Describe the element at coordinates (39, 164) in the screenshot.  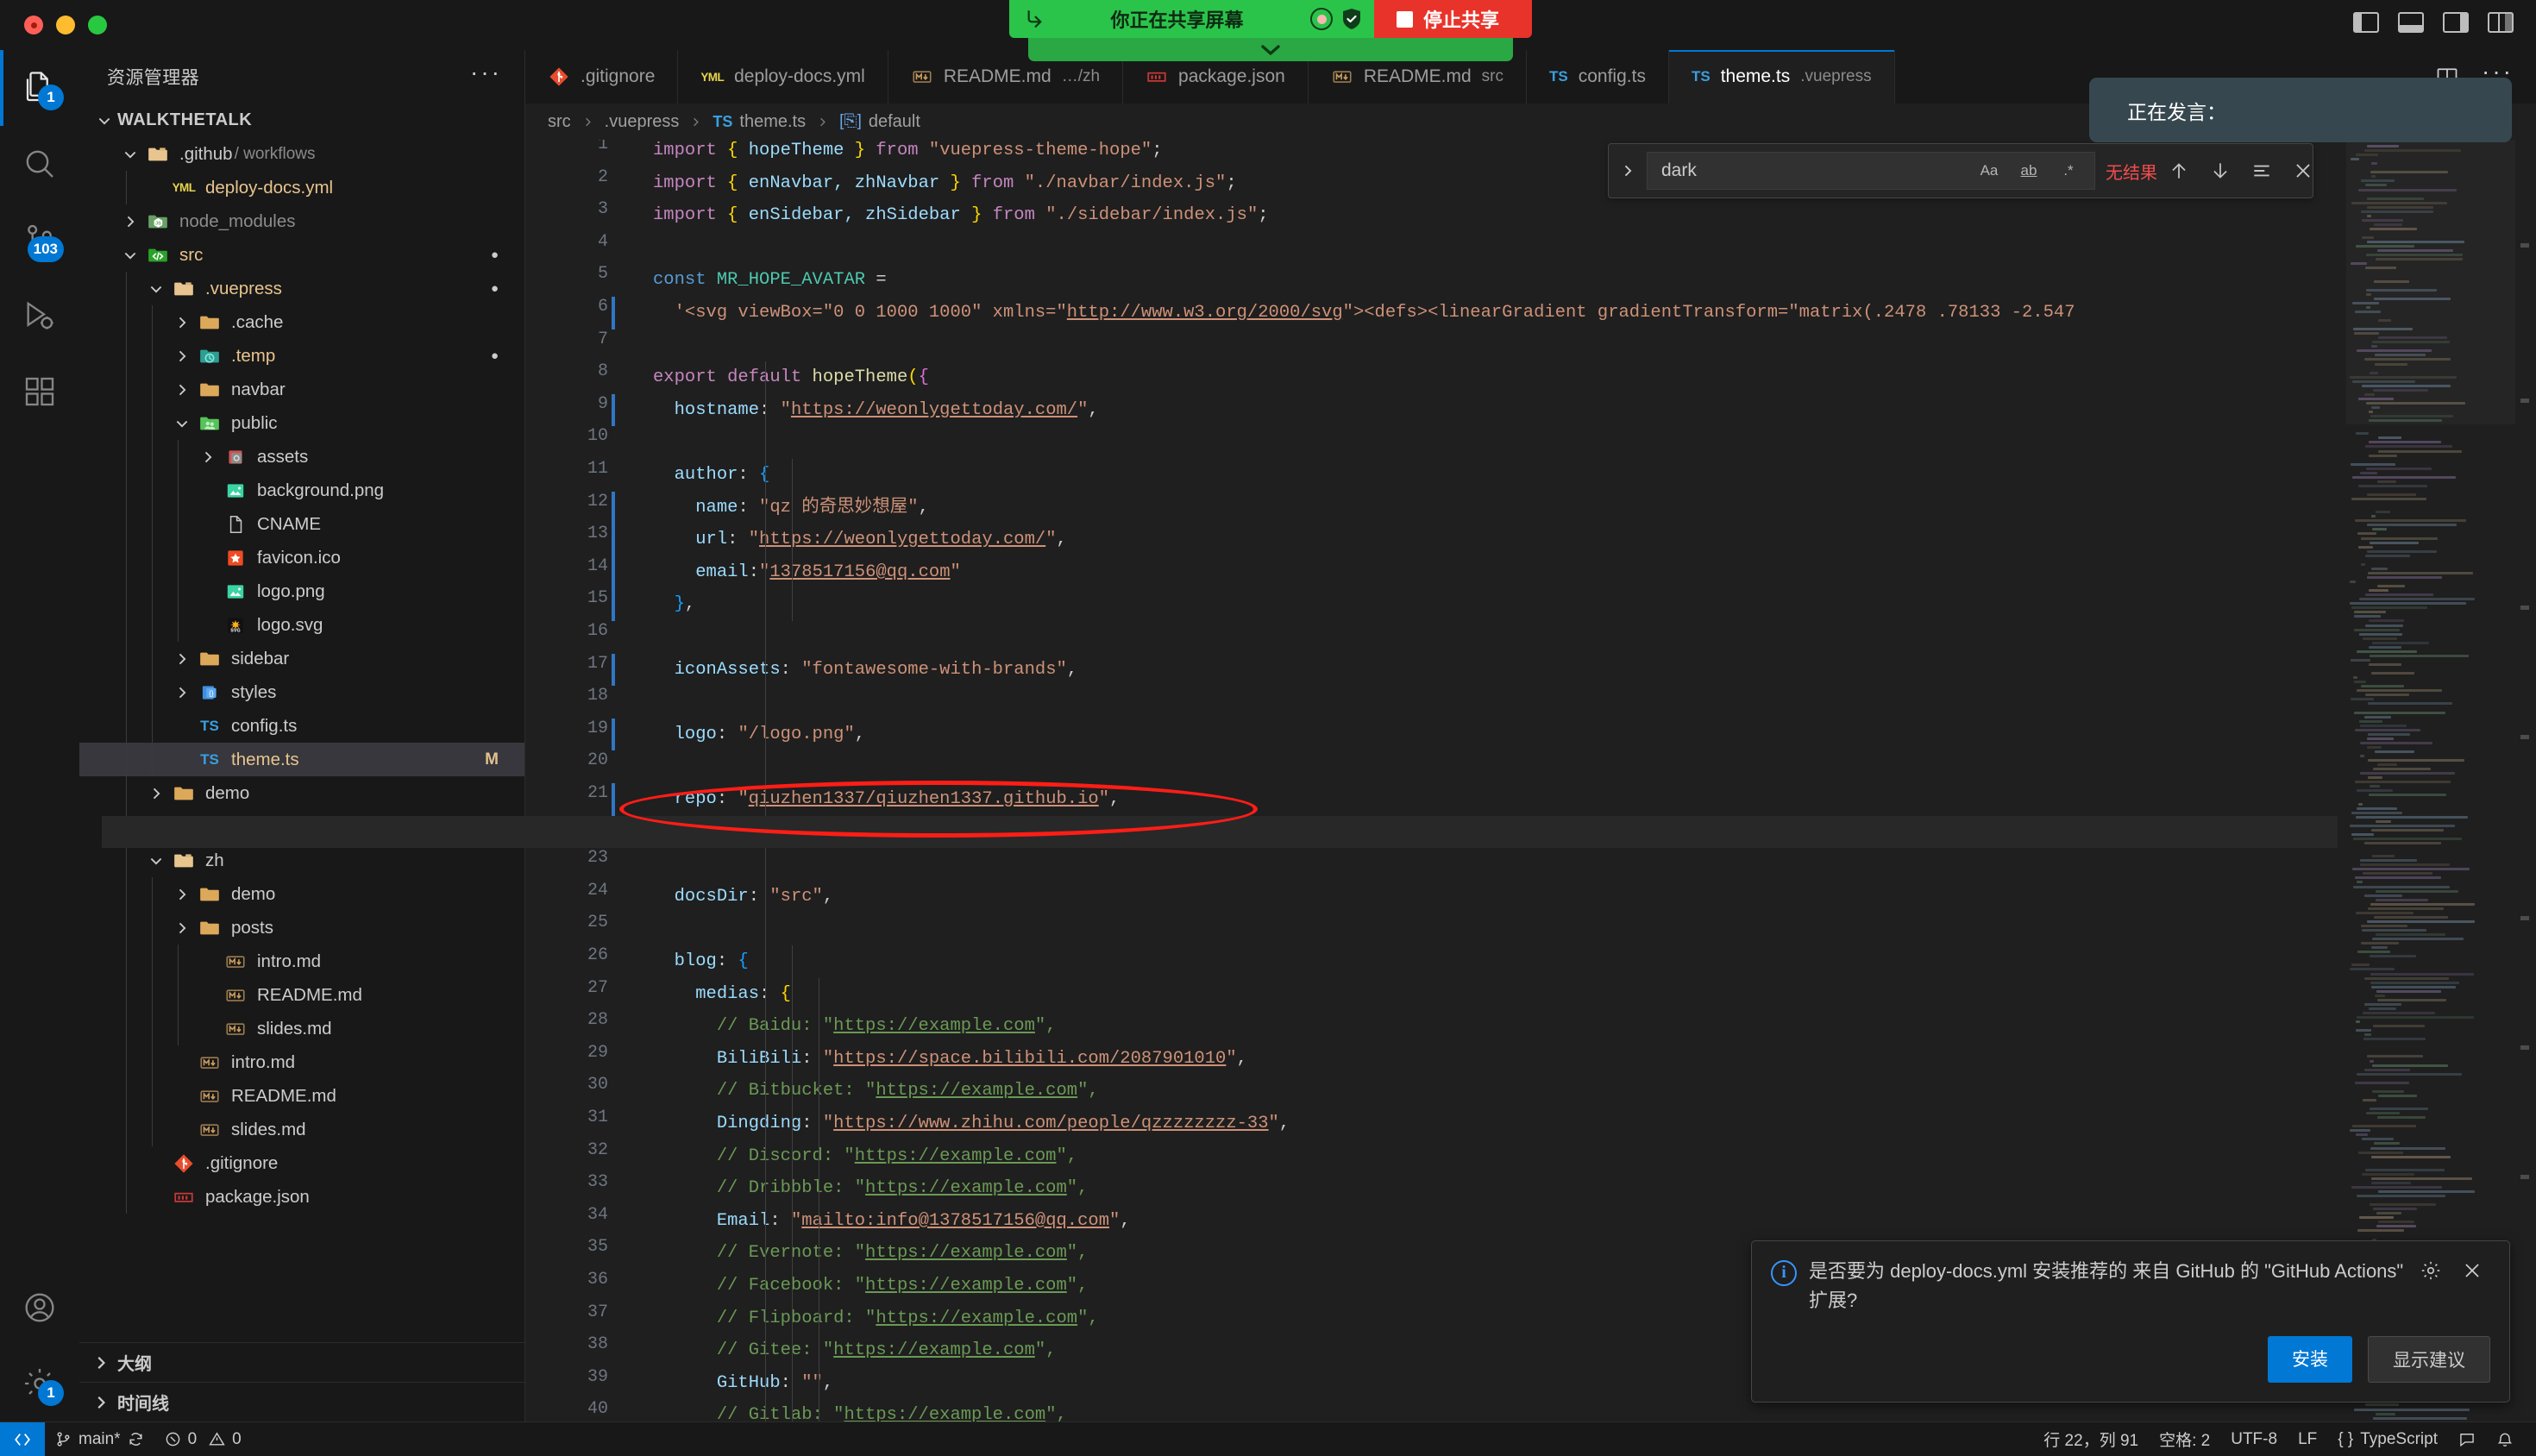
I see `activity-item-search` at that location.